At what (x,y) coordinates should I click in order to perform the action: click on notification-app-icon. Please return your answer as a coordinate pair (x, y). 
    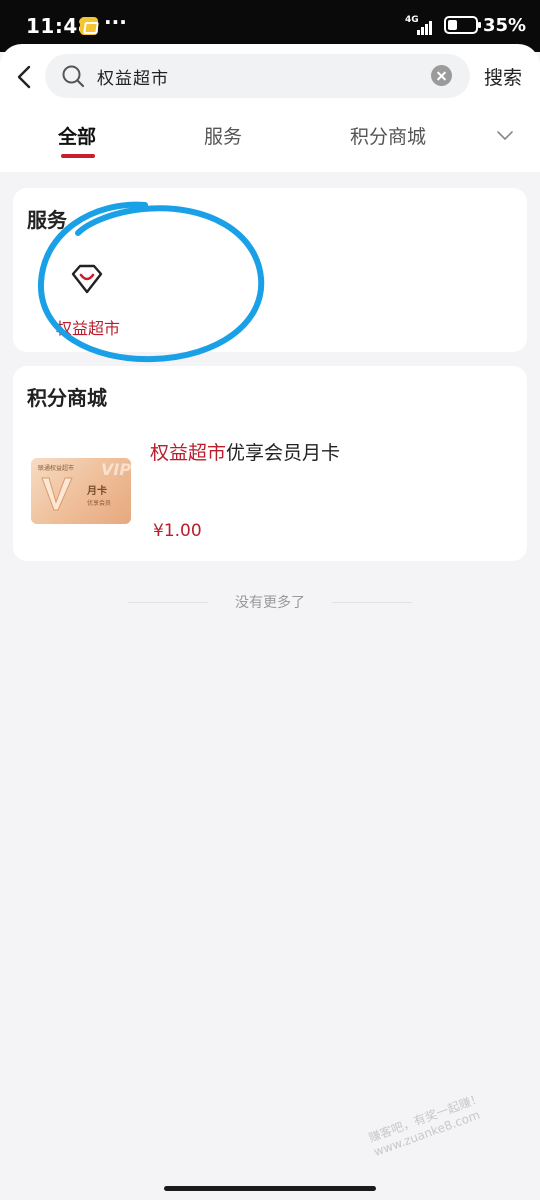
    Looking at the image, I should click on (89, 26).